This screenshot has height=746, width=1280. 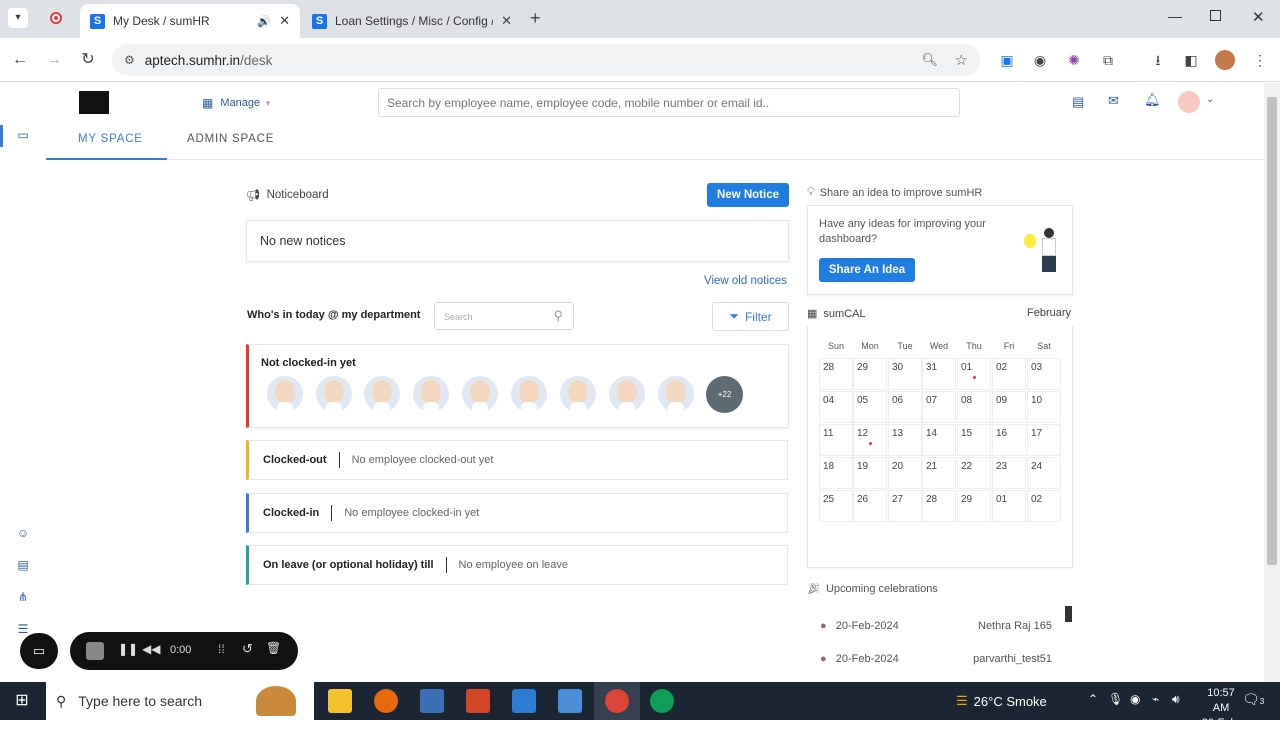 I want to click on calendar-day: 27, so click(x=905, y=506).